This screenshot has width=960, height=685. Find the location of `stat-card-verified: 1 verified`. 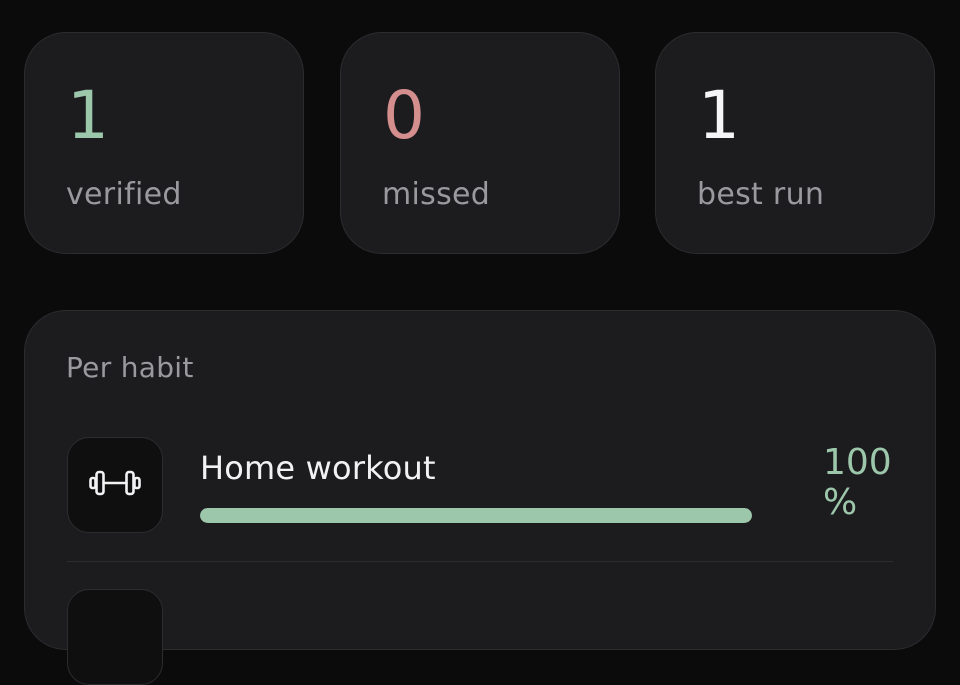

stat-card-verified: 1 verified is located at coordinates (164, 143).